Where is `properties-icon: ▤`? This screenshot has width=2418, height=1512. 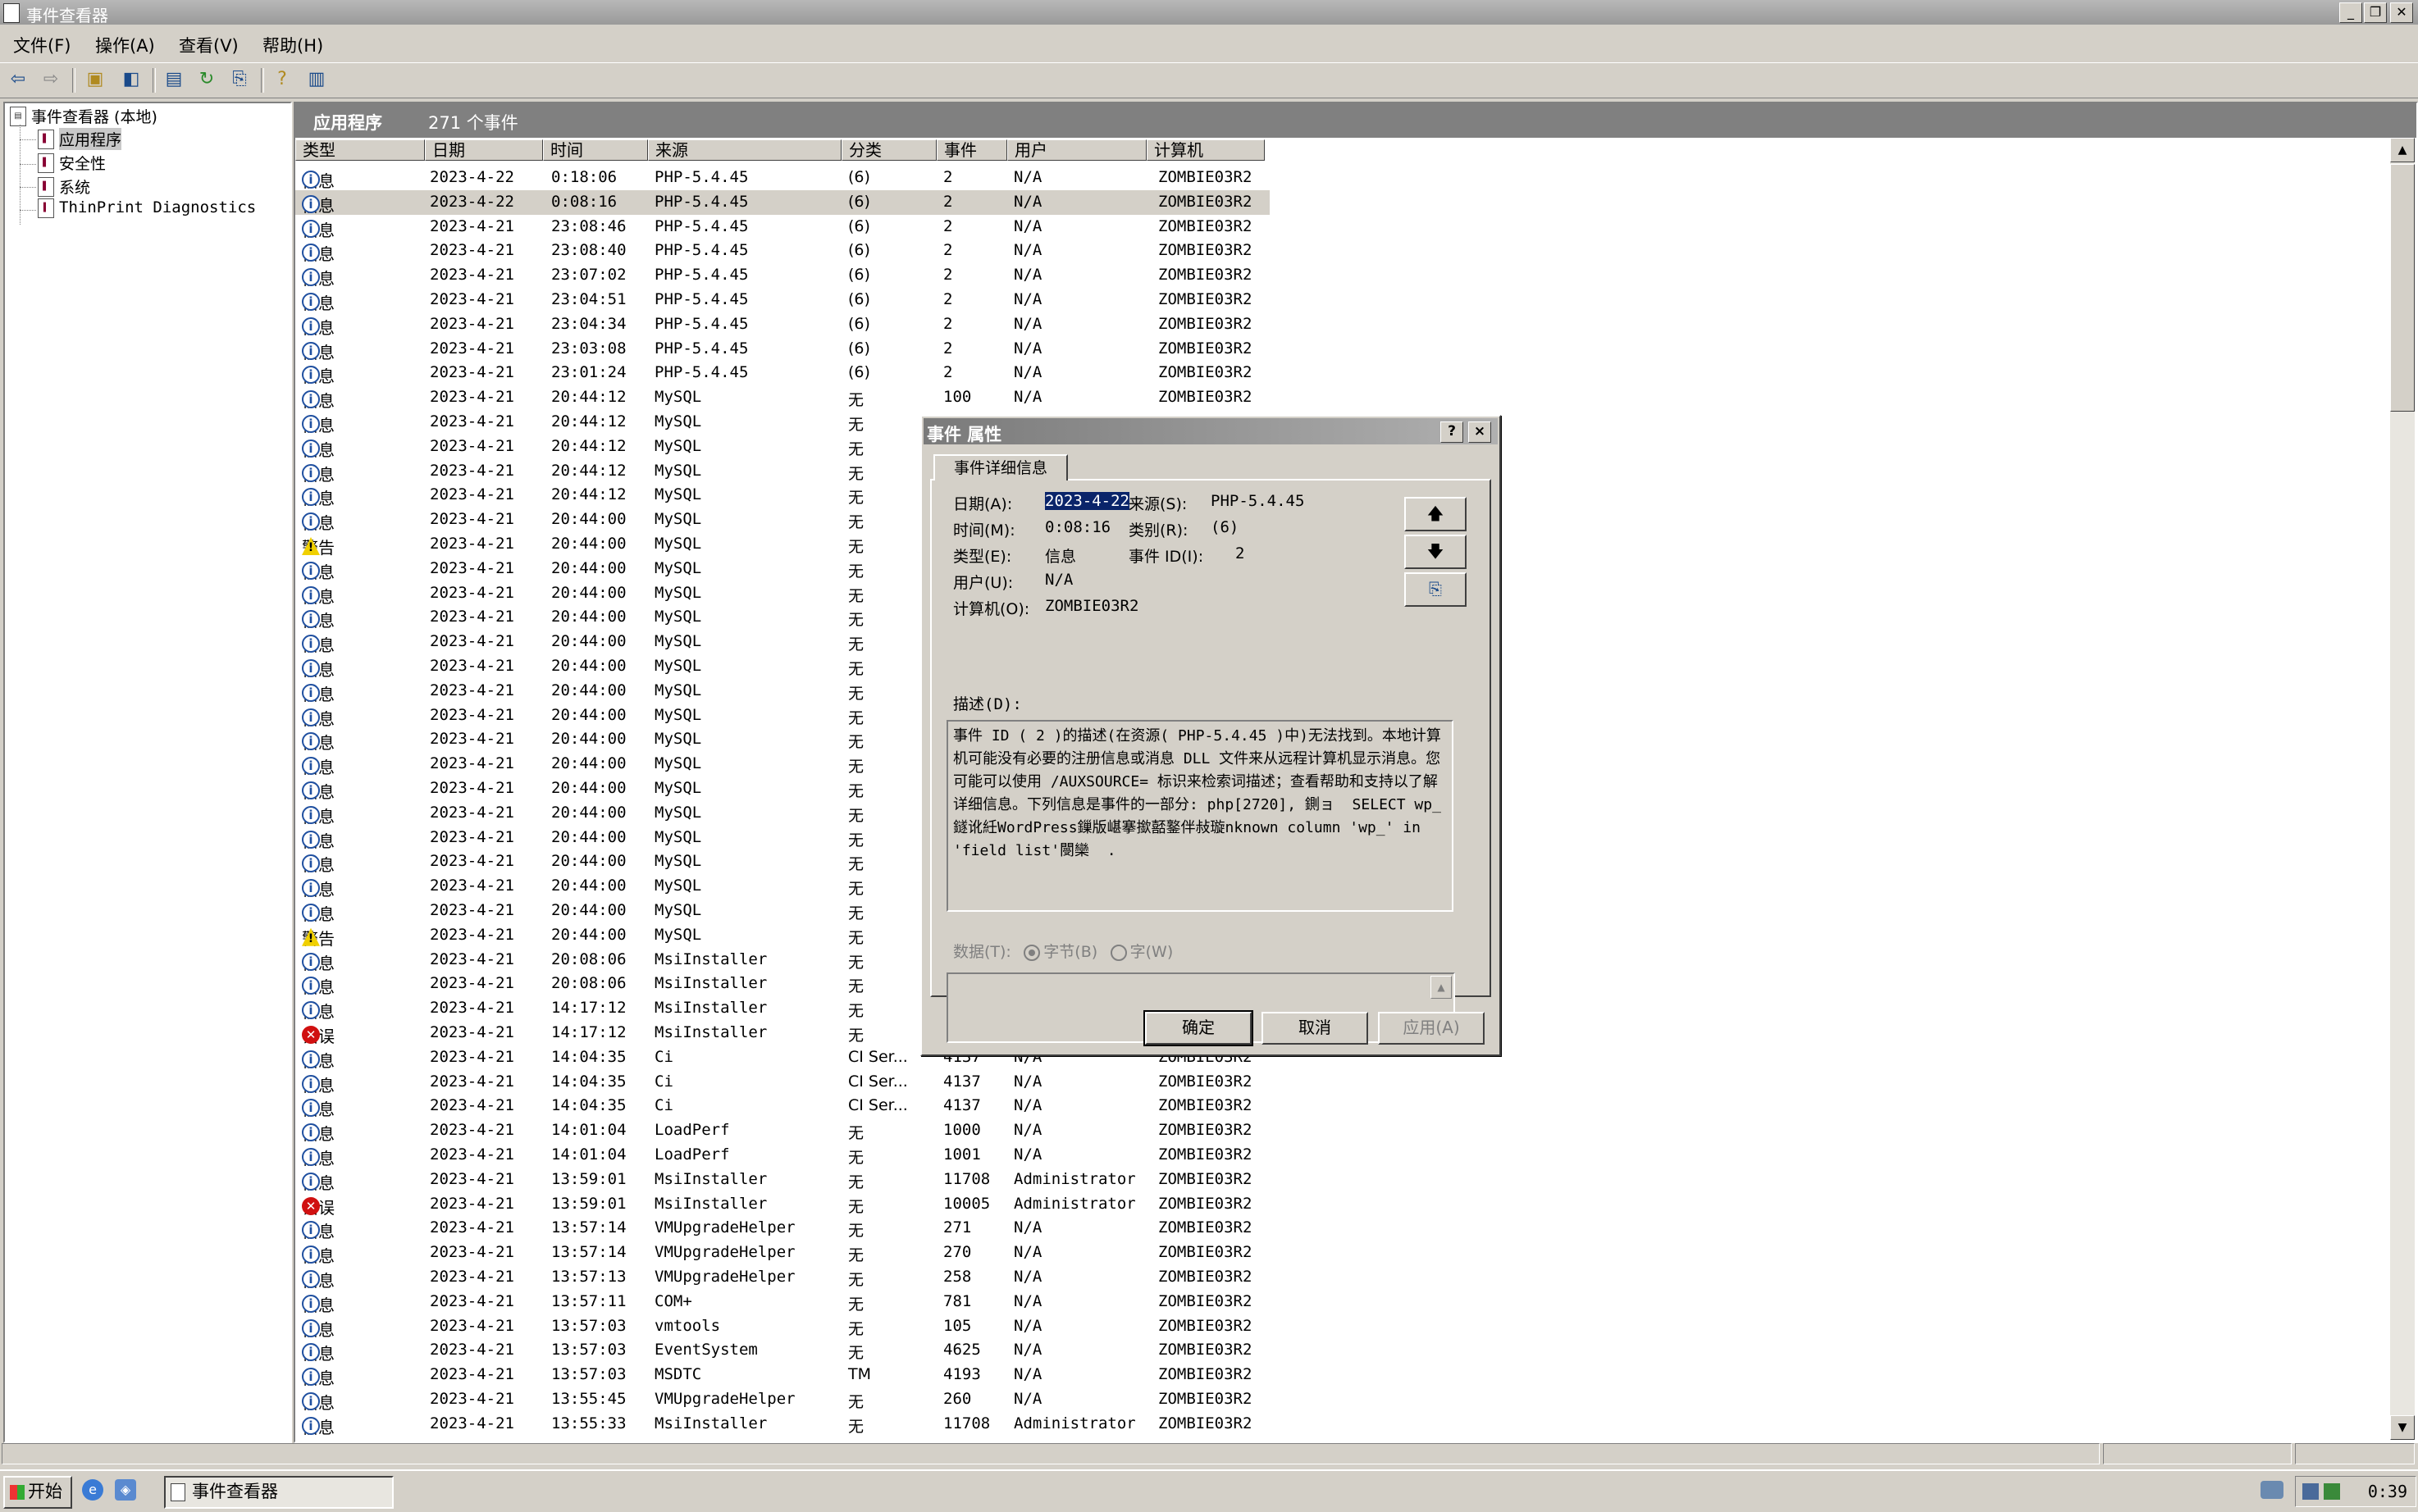 properties-icon: ▤ is located at coordinates (173, 79).